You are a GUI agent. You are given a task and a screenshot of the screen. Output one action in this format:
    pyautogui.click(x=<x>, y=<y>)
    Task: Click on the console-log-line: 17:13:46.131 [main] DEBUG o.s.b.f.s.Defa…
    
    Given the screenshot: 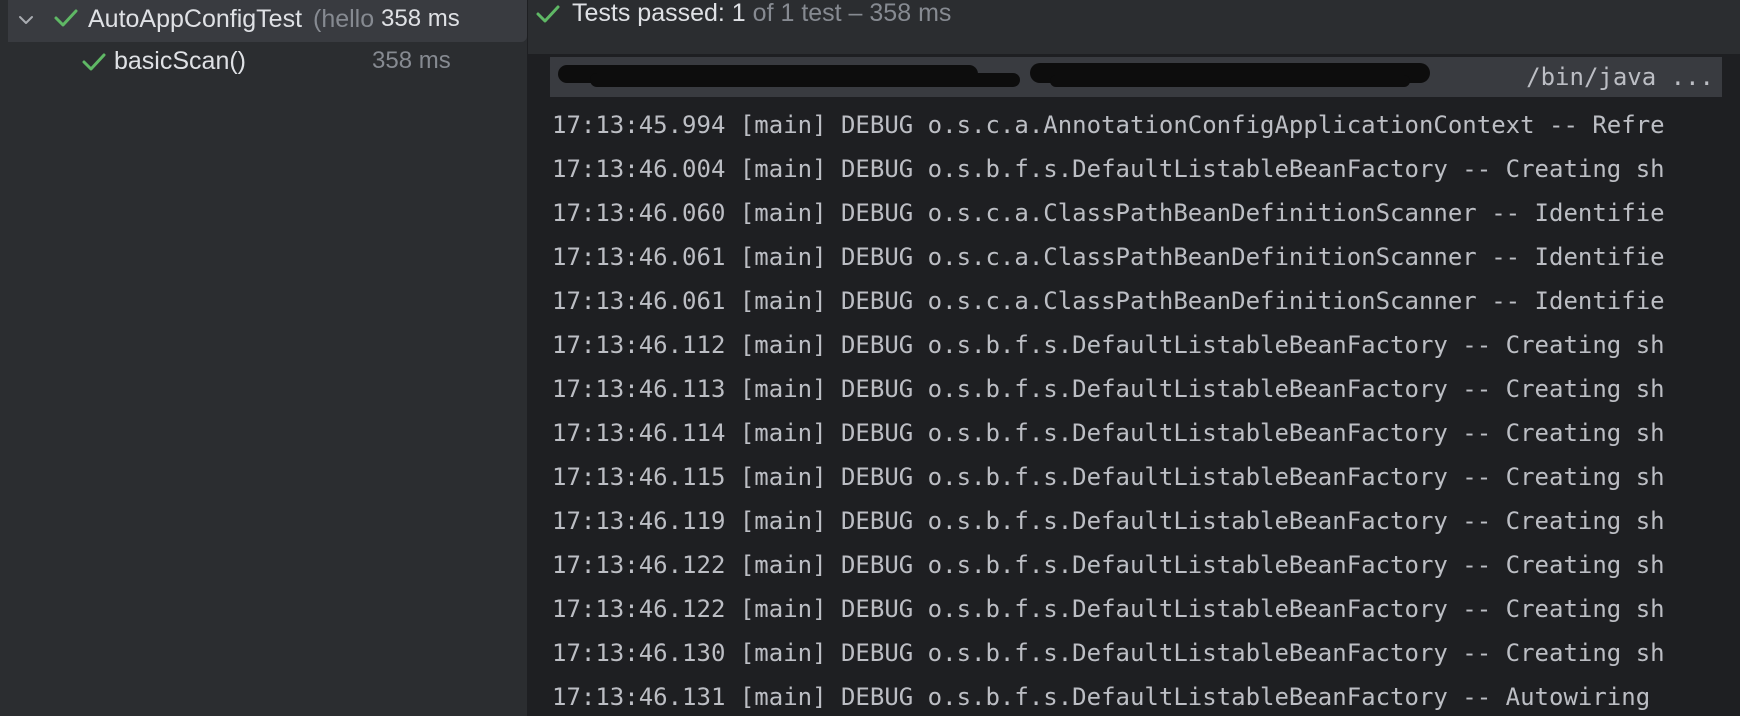 What is the action you would take?
    pyautogui.click(x=1101, y=697)
    